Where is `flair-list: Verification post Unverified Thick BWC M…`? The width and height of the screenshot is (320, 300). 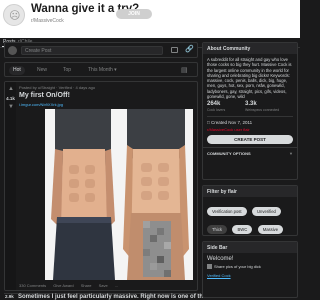
flair-list: Verification post Unverified Thick BWC M… is located at coordinates (250, 216).